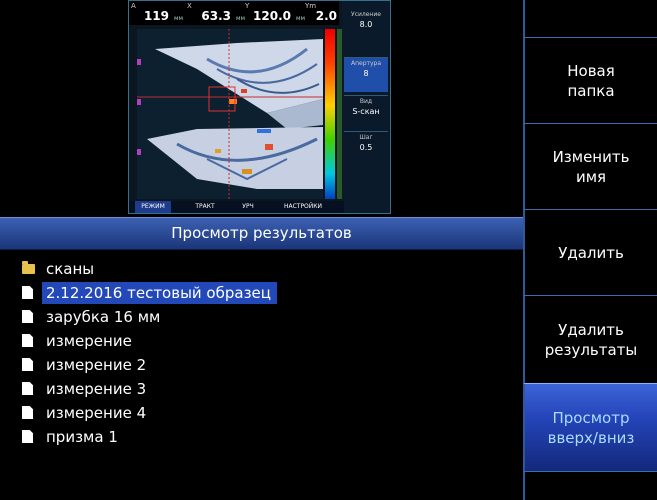  I want to click on gain-panel: Усиление 8.0, so click(366, 20).